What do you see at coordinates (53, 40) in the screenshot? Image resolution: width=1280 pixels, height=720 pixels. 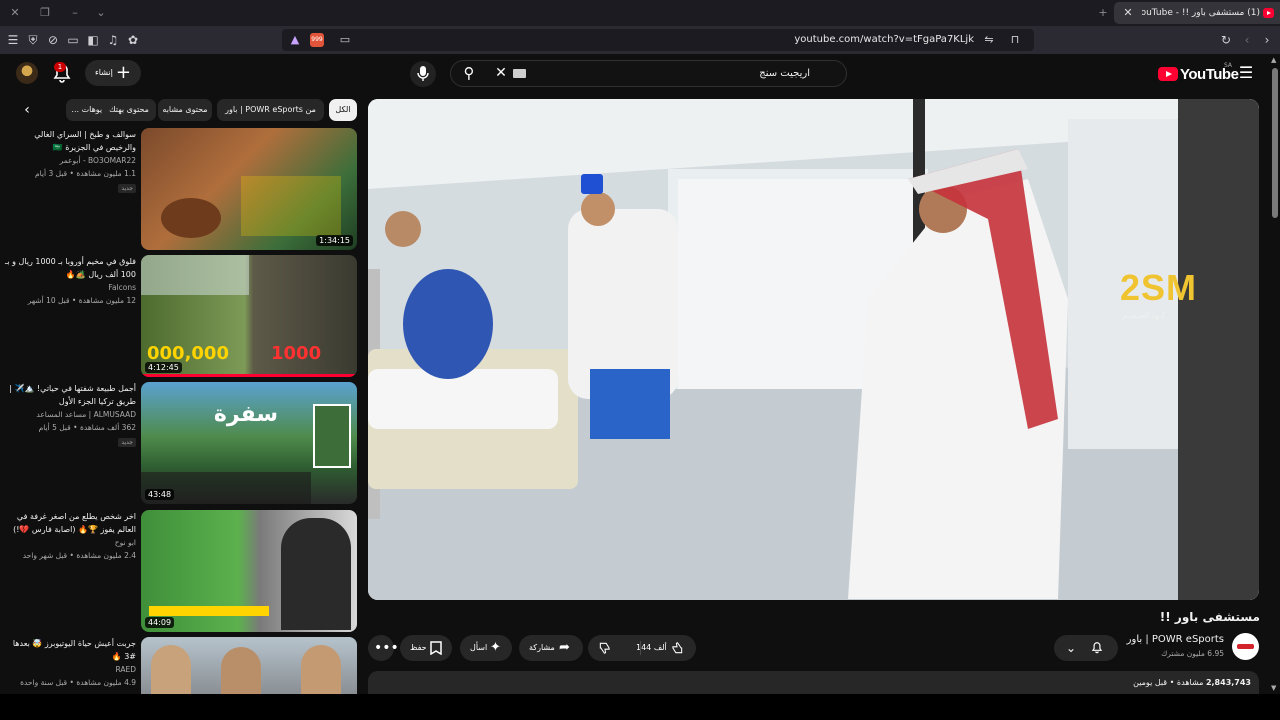 I see `downloads-icon: ⊘` at bounding box center [53, 40].